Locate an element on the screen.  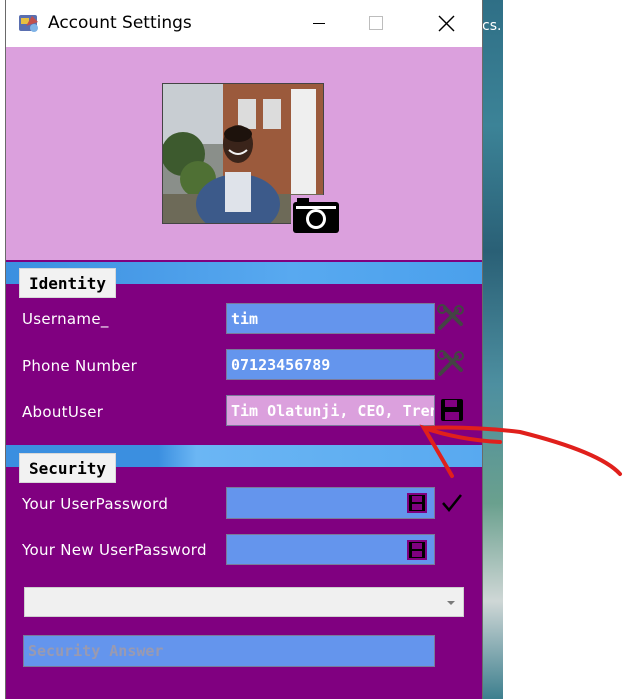
about-field: Tim Olatunji, CEO, Trents Ac is located at coordinates (330, 410).